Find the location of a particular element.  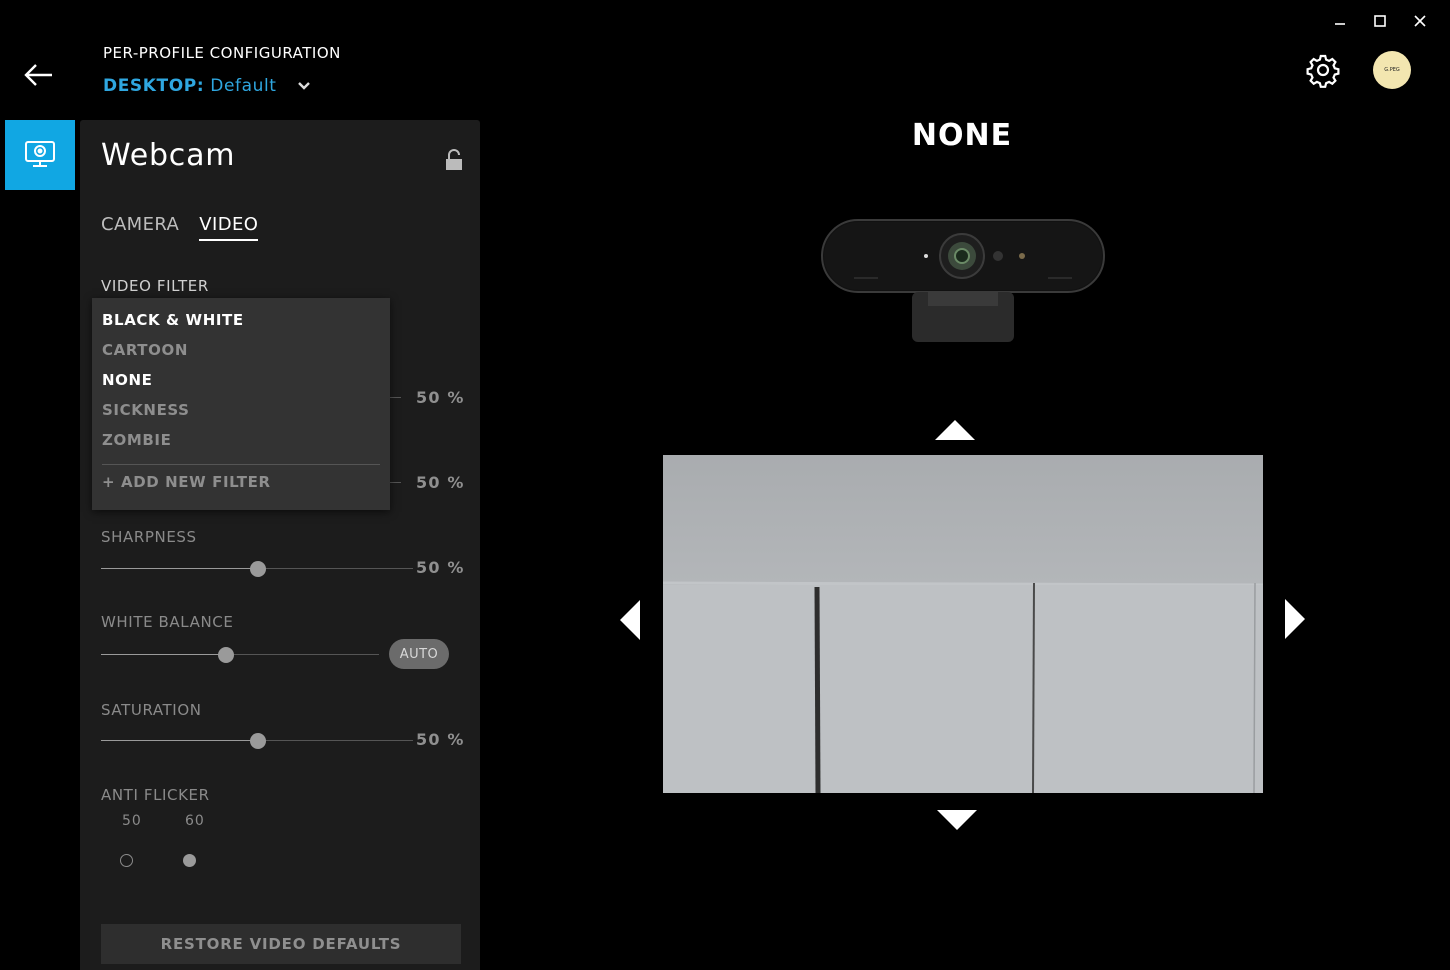

anti-flicker-label: ANTI FLICKER is located at coordinates (155, 795).